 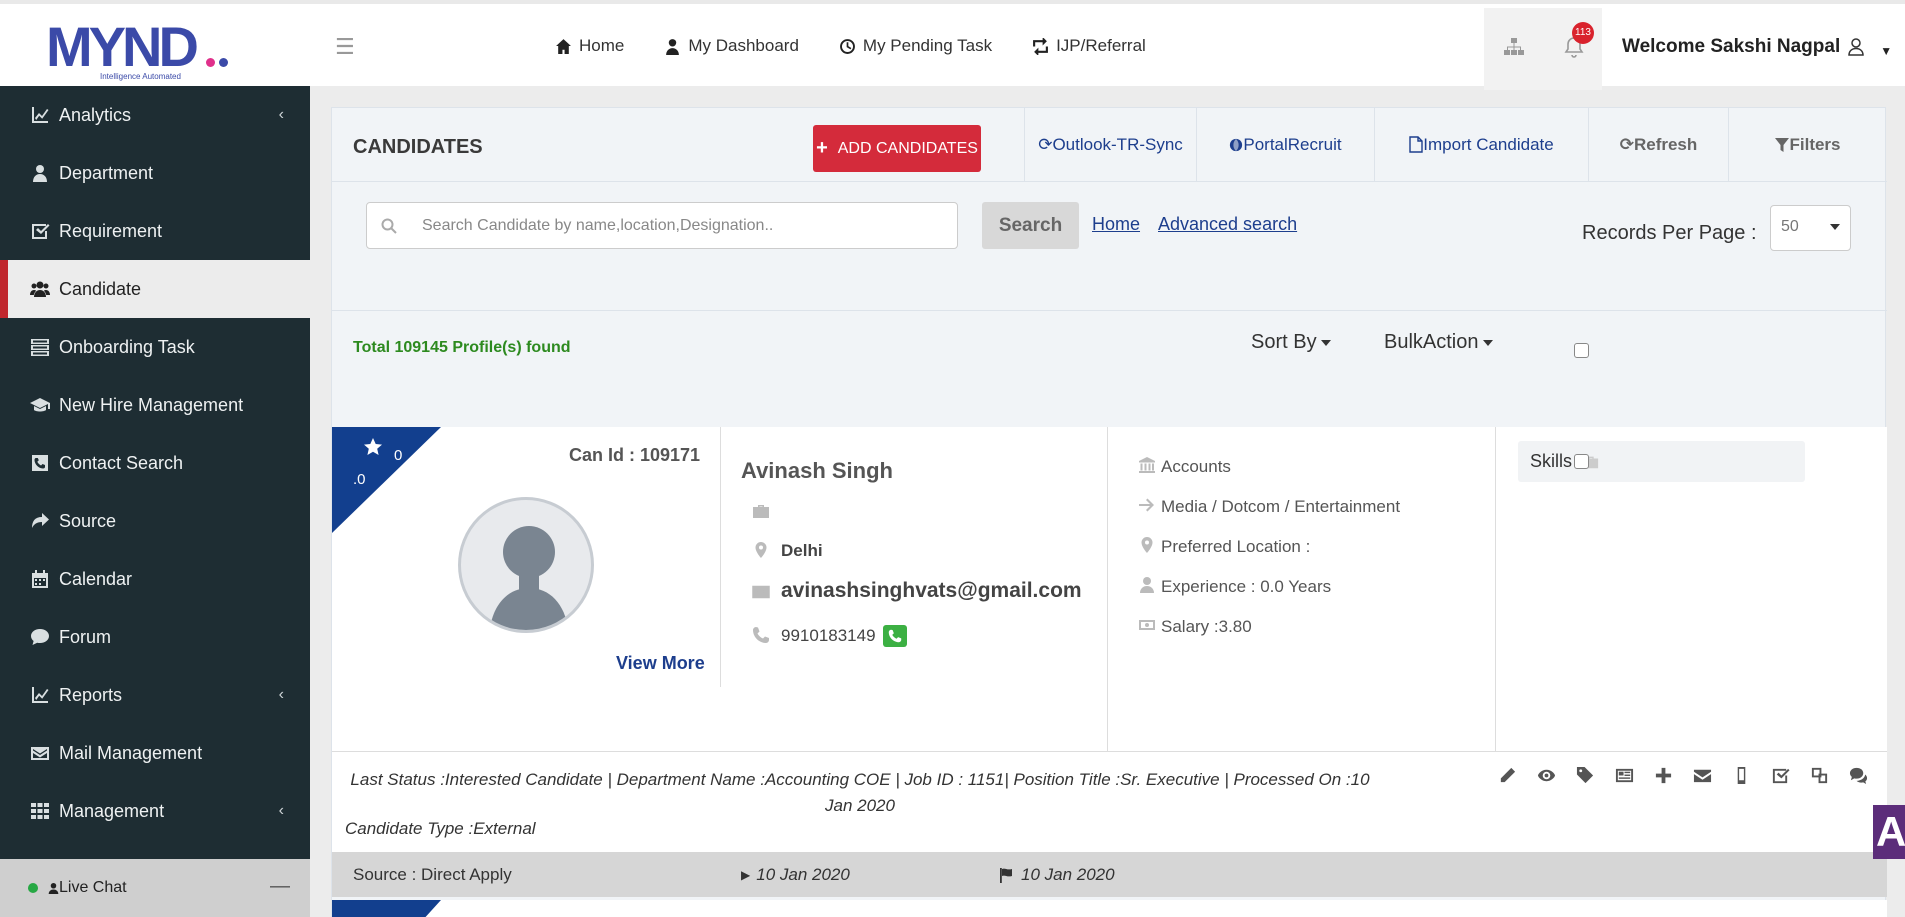 I want to click on sidebar-item-candidate: Candidate, so click(x=155, y=289).